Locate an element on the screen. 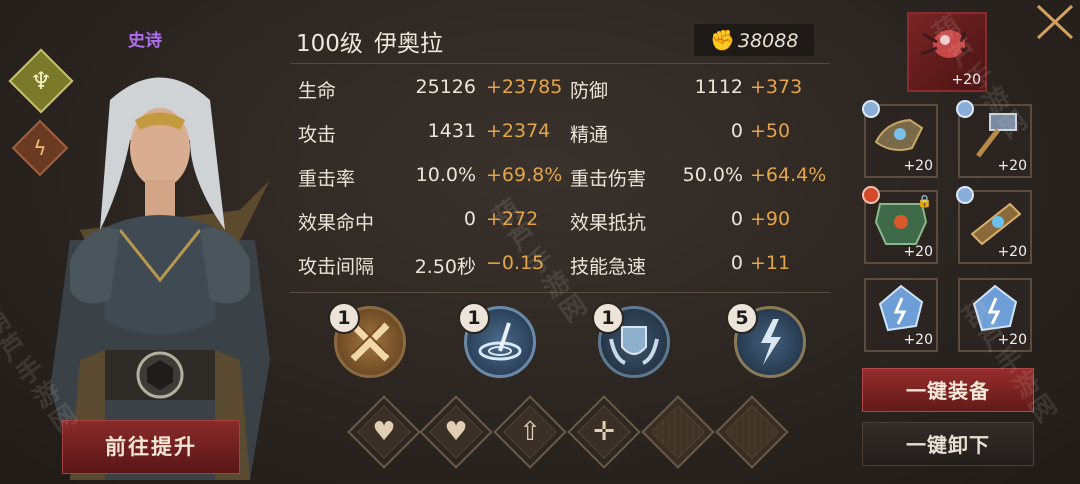 Image resolution: width=1080 pixels, height=484 pixels. stat-bonus: +11 is located at coordinates (770, 263).